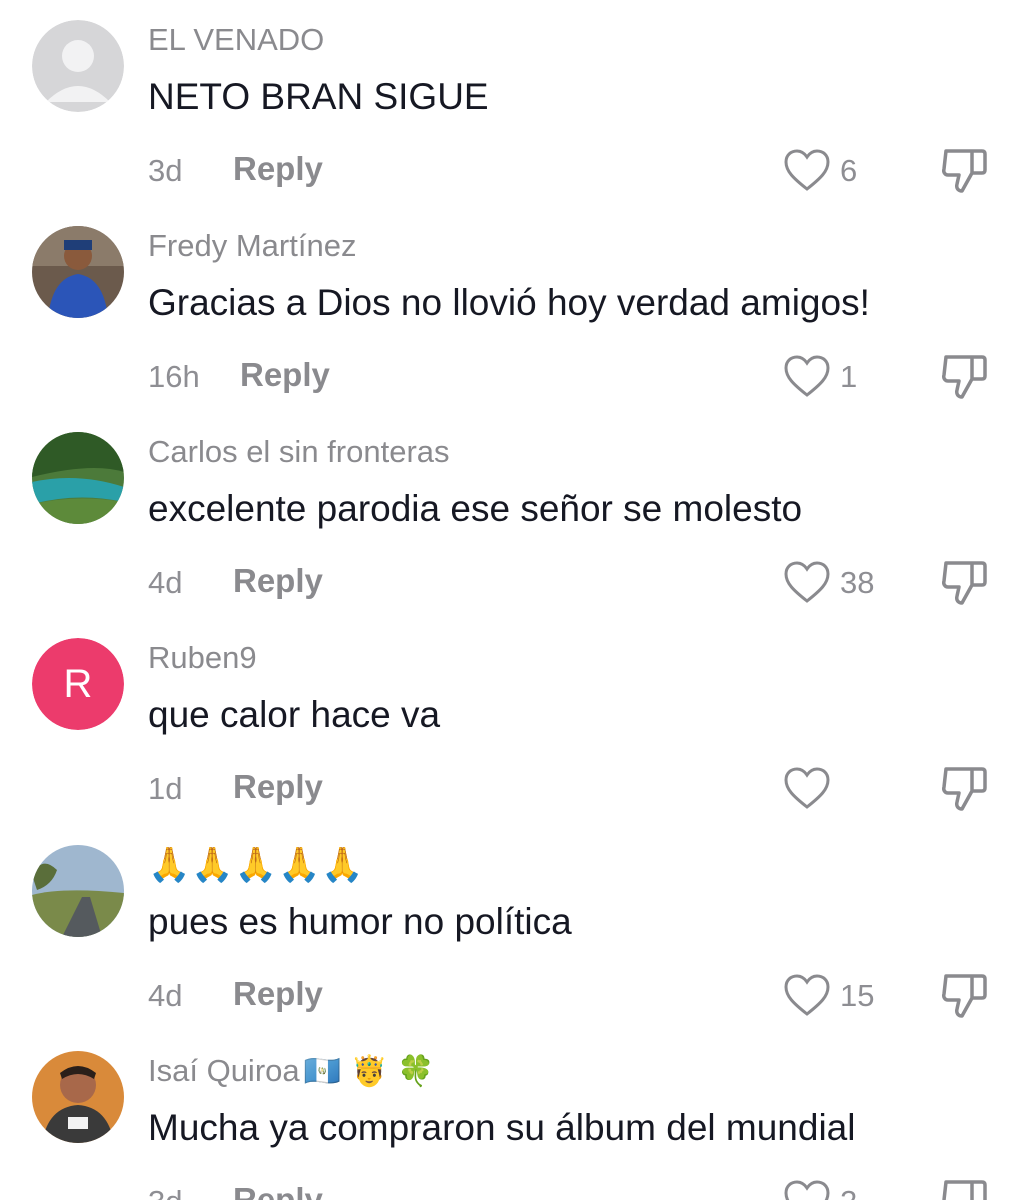 The width and height of the screenshot is (1027, 1200). Describe the element at coordinates (849, 170) in the screenshot. I see `like-count: 6` at that location.